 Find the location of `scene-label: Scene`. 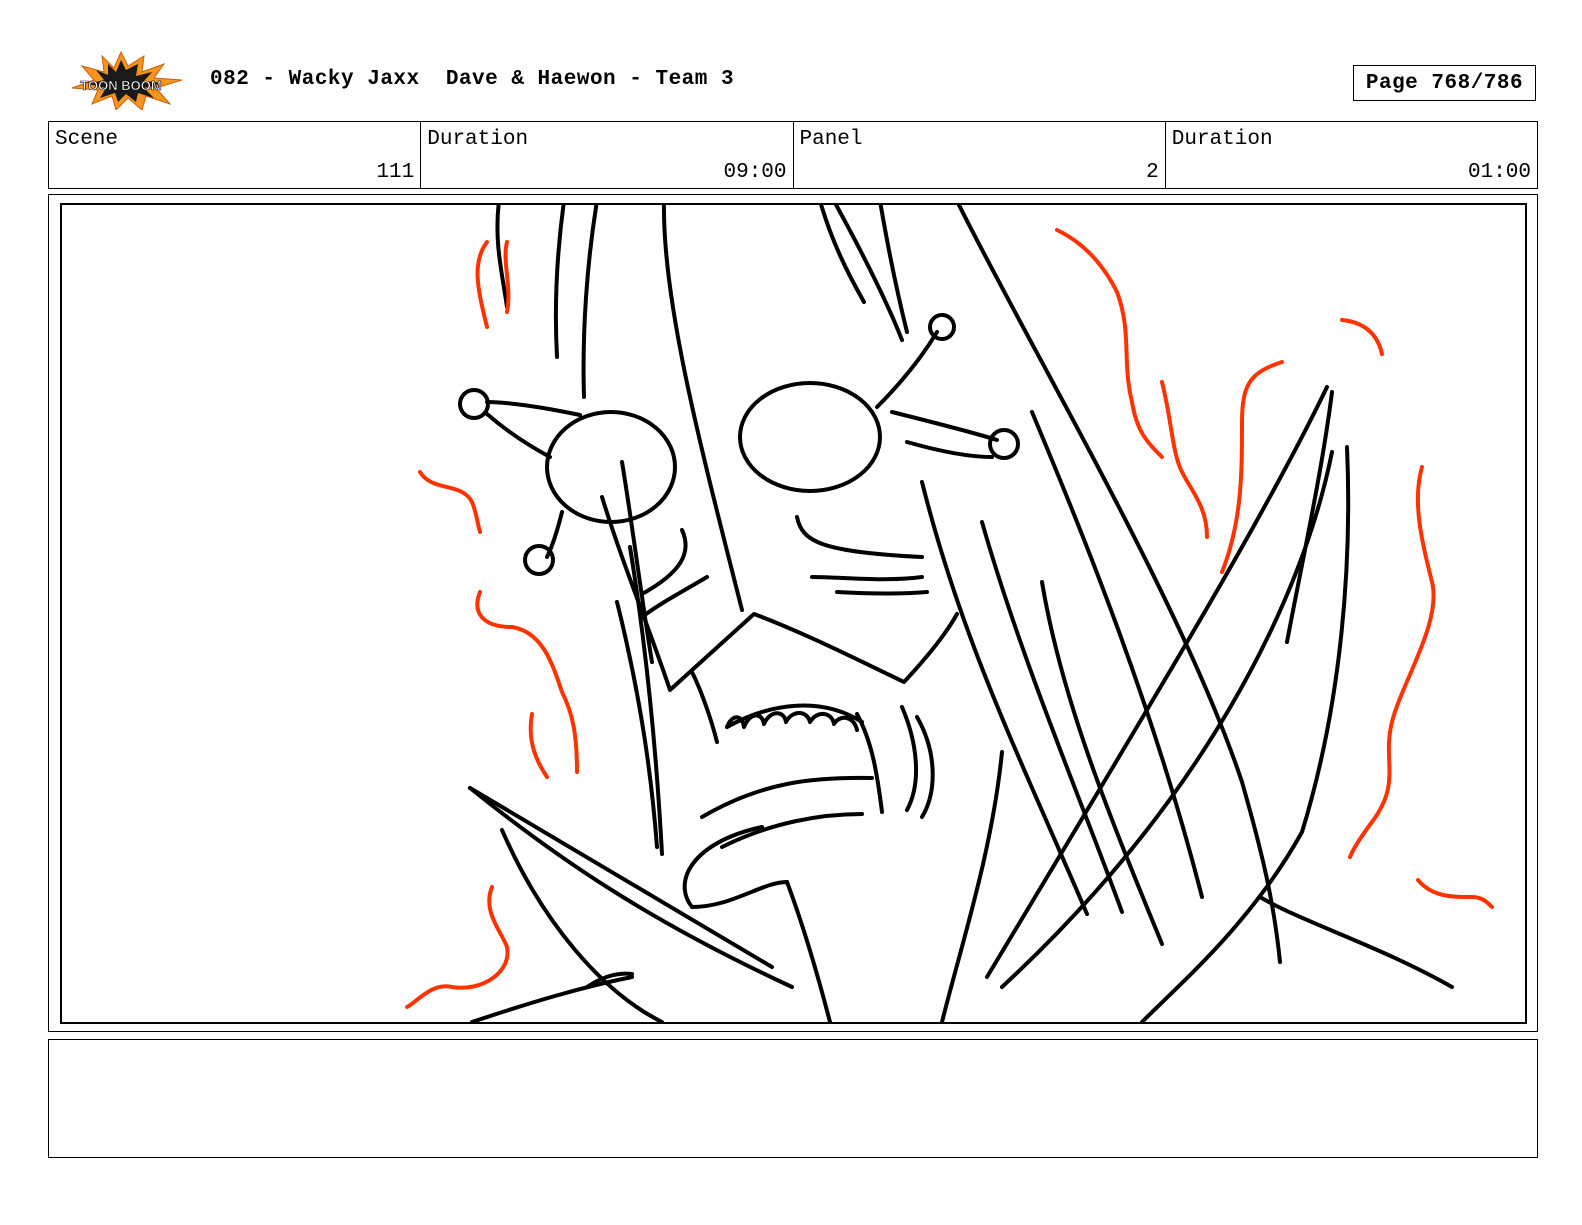

scene-label: Scene is located at coordinates (87, 139).